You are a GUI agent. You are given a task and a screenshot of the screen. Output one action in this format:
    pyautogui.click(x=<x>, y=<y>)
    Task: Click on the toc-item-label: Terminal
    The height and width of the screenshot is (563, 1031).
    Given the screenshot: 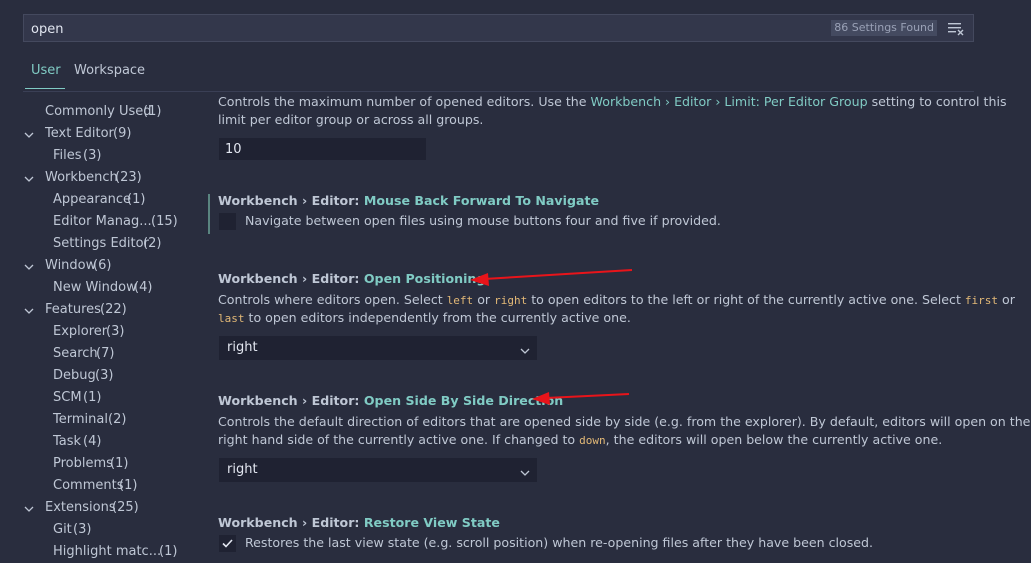 What is the action you would take?
    pyautogui.click(x=80, y=419)
    